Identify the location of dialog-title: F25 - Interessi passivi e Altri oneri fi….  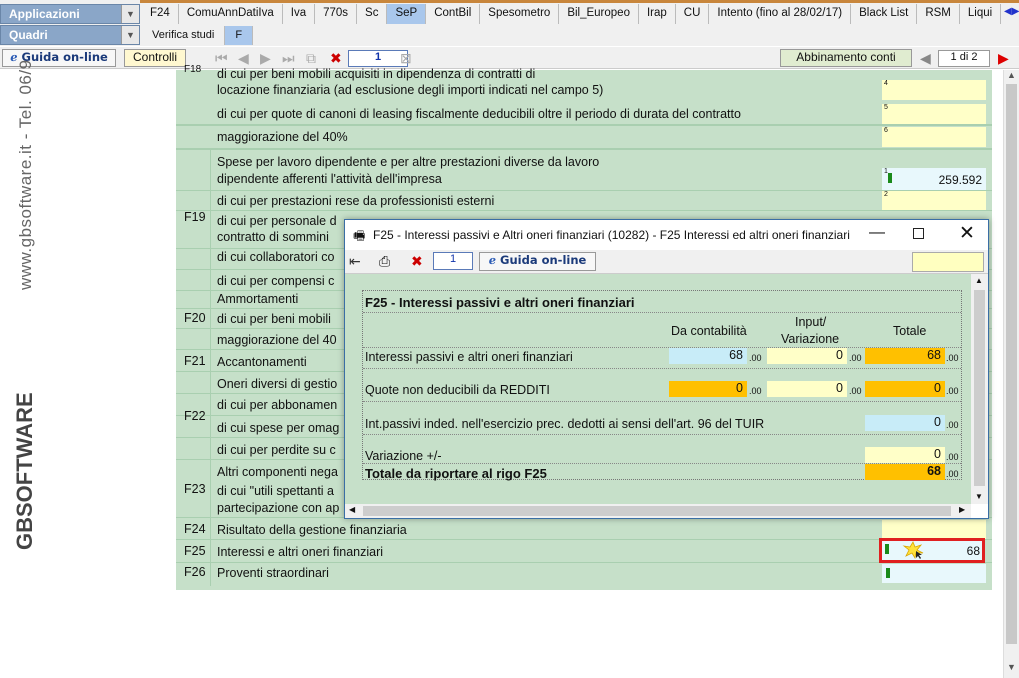
(611, 235).